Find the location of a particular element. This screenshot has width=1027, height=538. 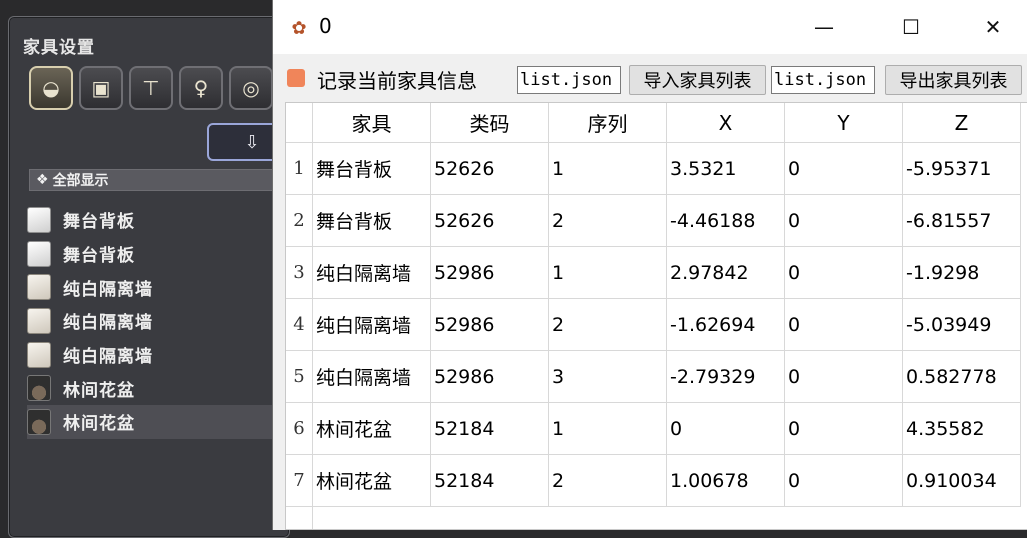

category-figure-icon: ♀ is located at coordinates (201, 88).